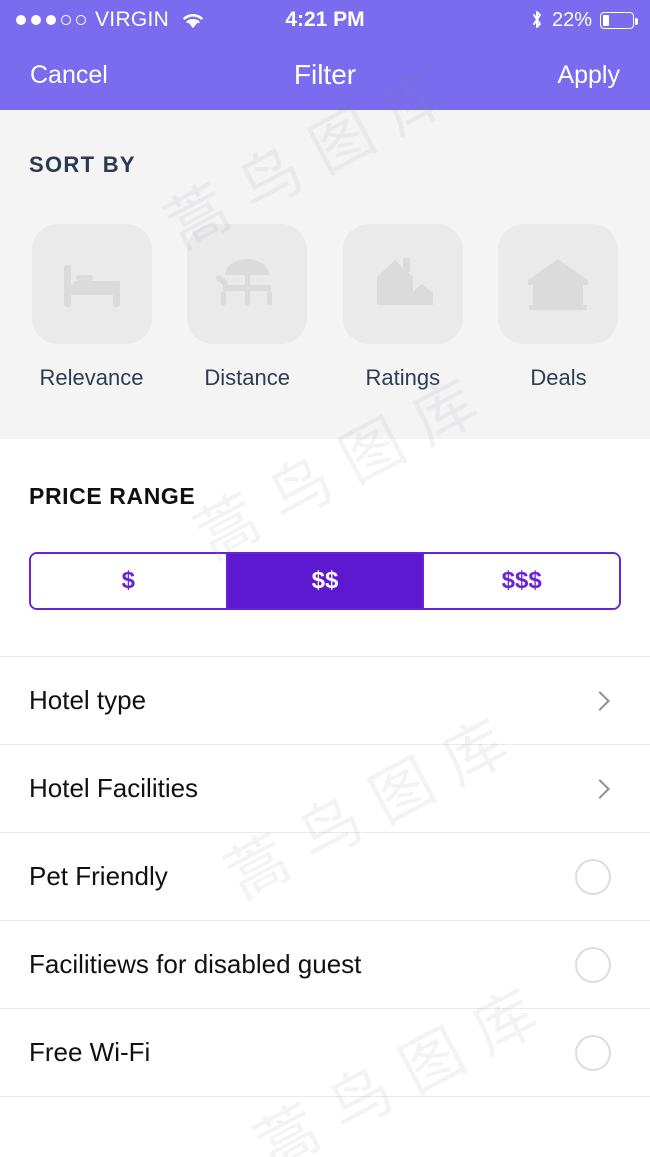  I want to click on filter-row-label: Facilitiews for disabled guest, so click(195, 964).